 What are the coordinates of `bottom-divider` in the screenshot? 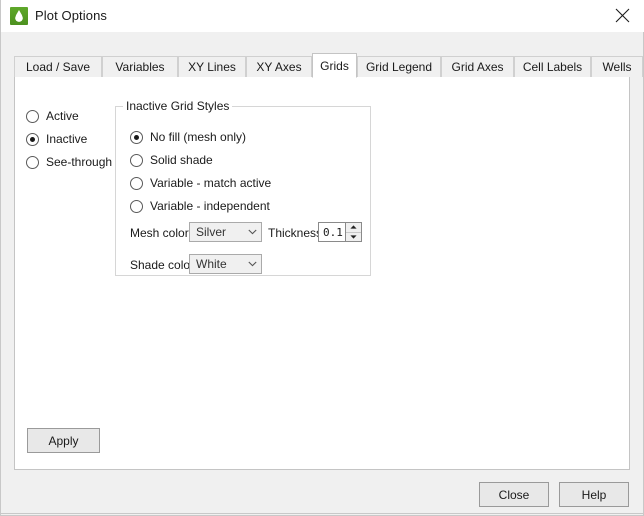 It's located at (322, 513).